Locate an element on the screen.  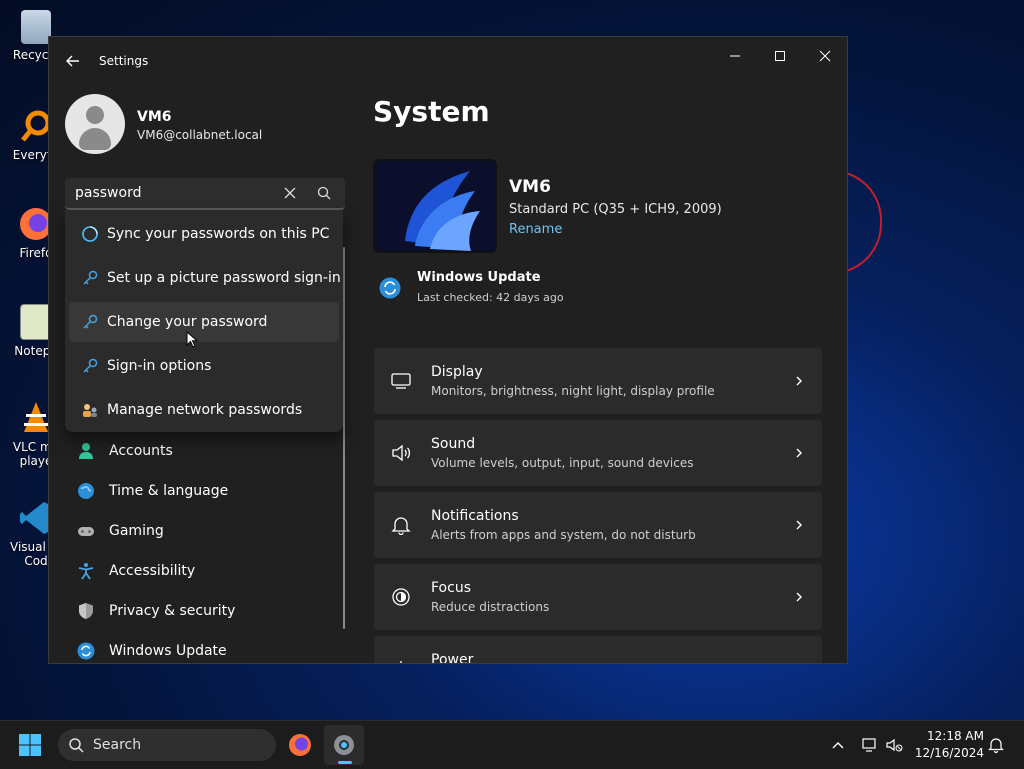
windows-bloom-wallpaper-icon is located at coordinates (435, 206).